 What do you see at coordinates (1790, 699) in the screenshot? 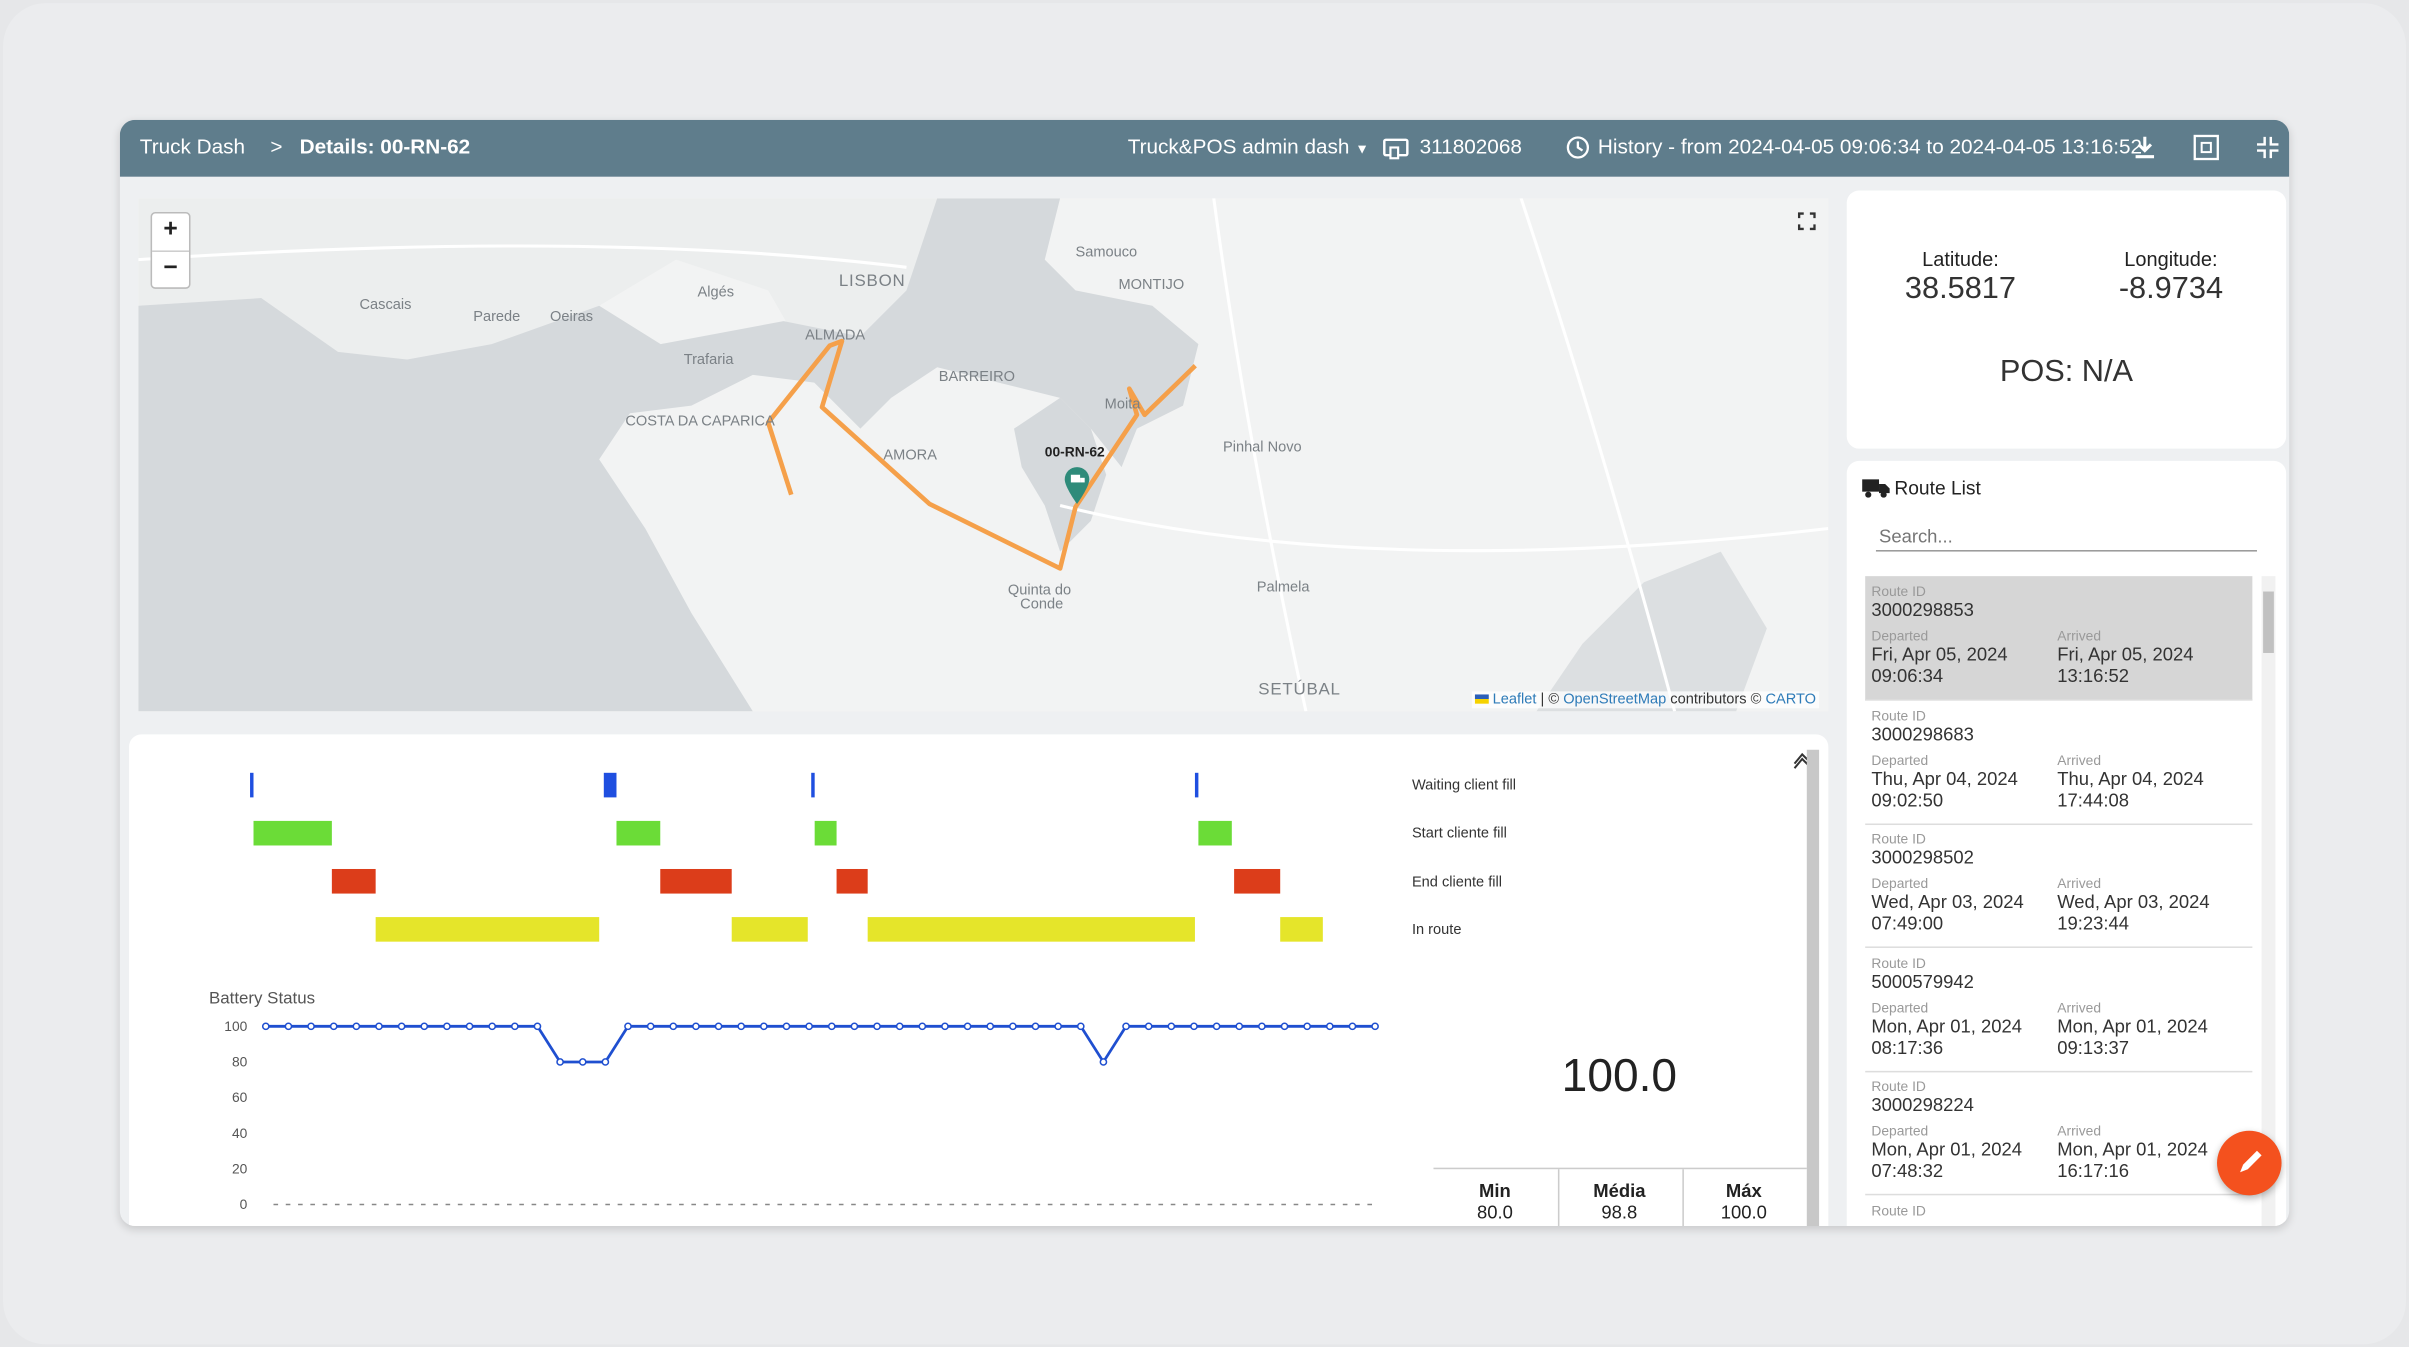
I see `carto-link: CARTO` at bounding box center [1790, 699].